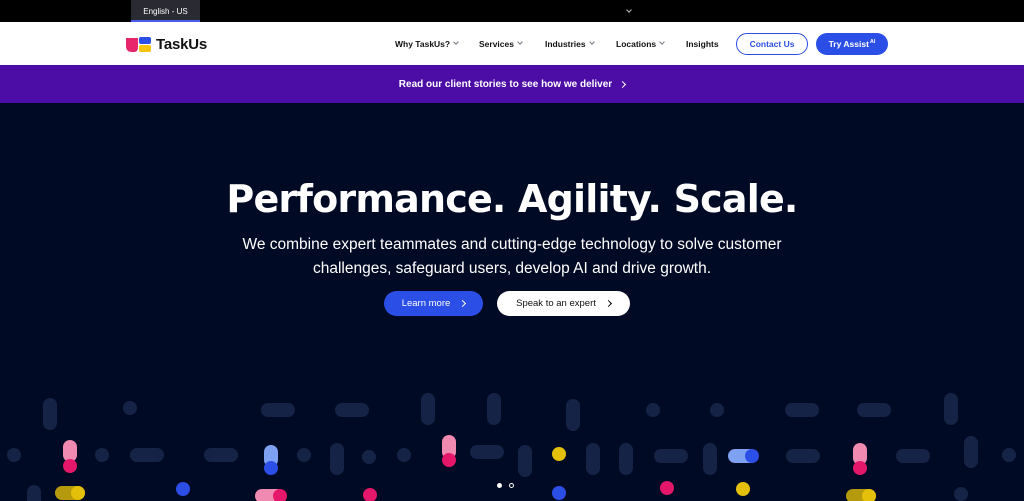 The image size is (1024, 501). I want to click on ai-superscript: AI, so click(872, 41).